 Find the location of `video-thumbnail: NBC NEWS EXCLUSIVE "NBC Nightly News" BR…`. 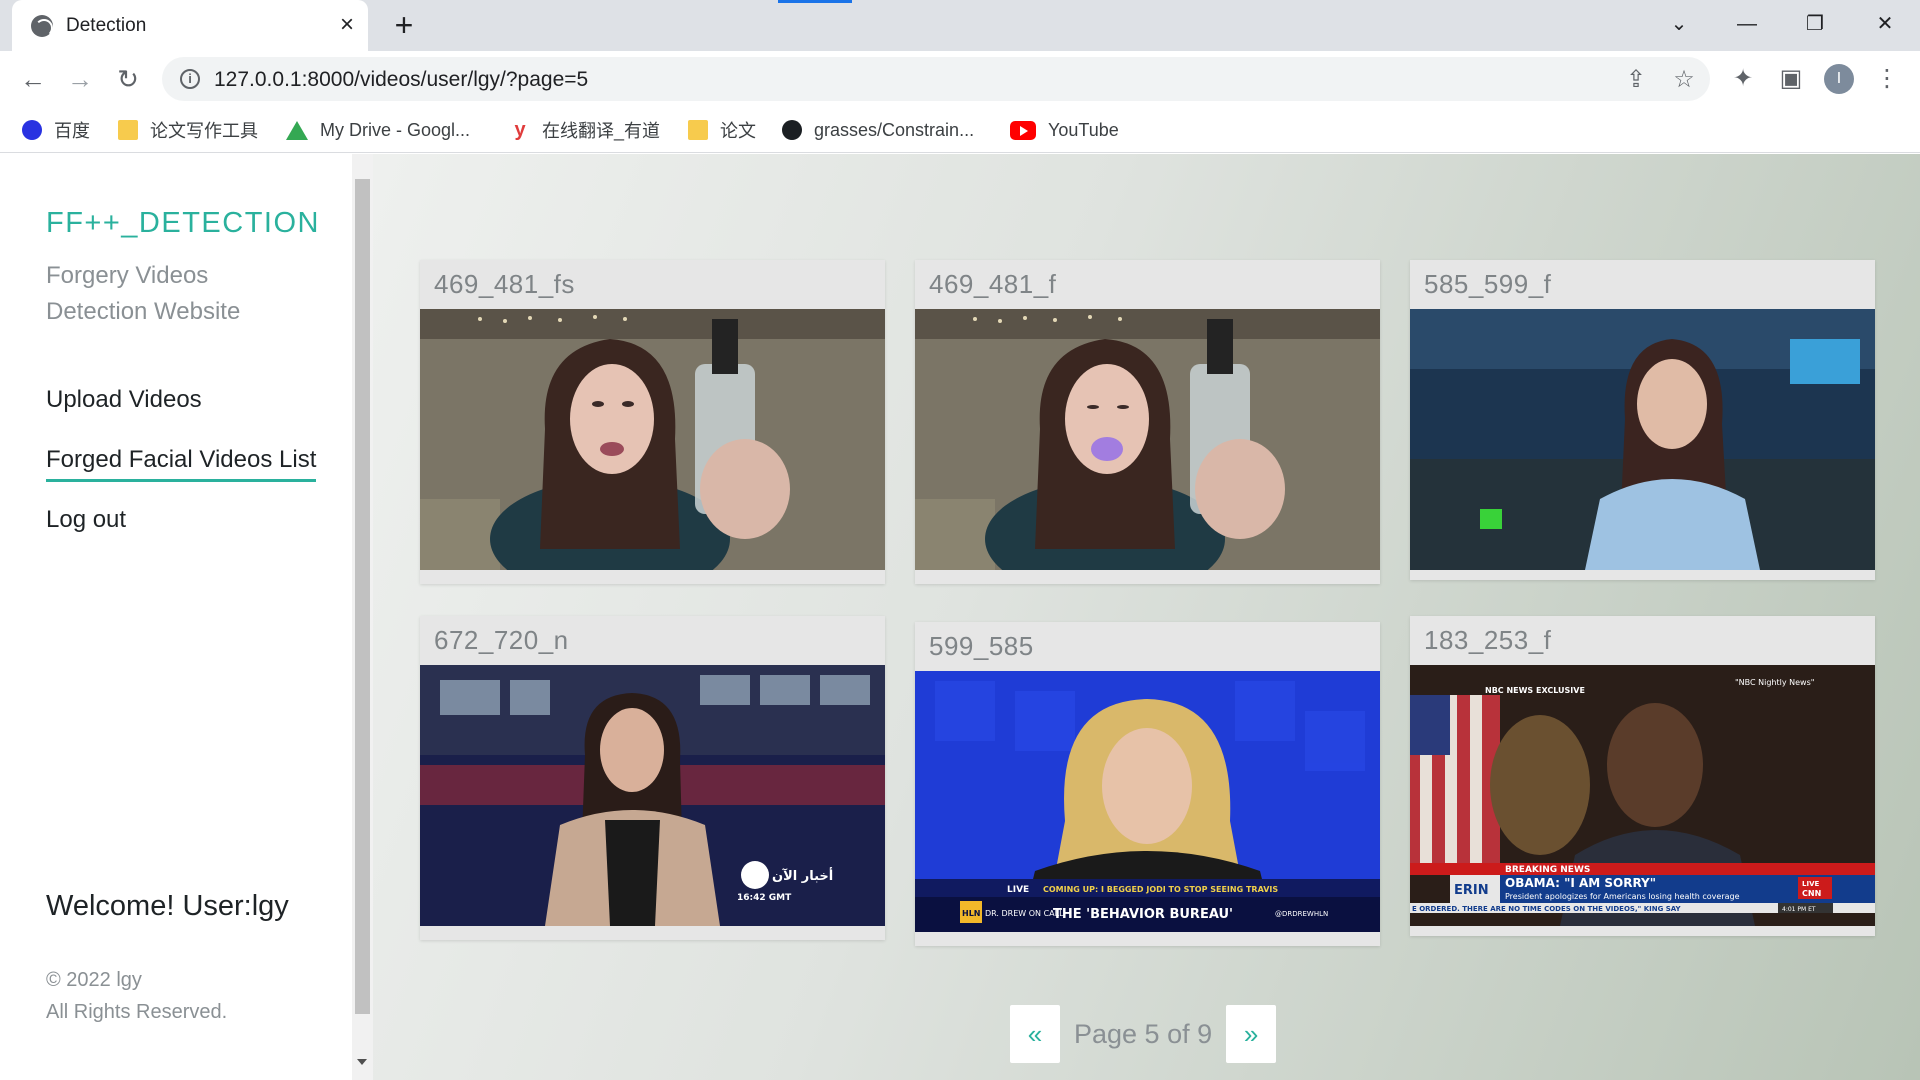

video-thumbnail: NBC NEWS EXCLUSIVE "NBC Nightly News" BR… is located at coordinates (1642, 795).